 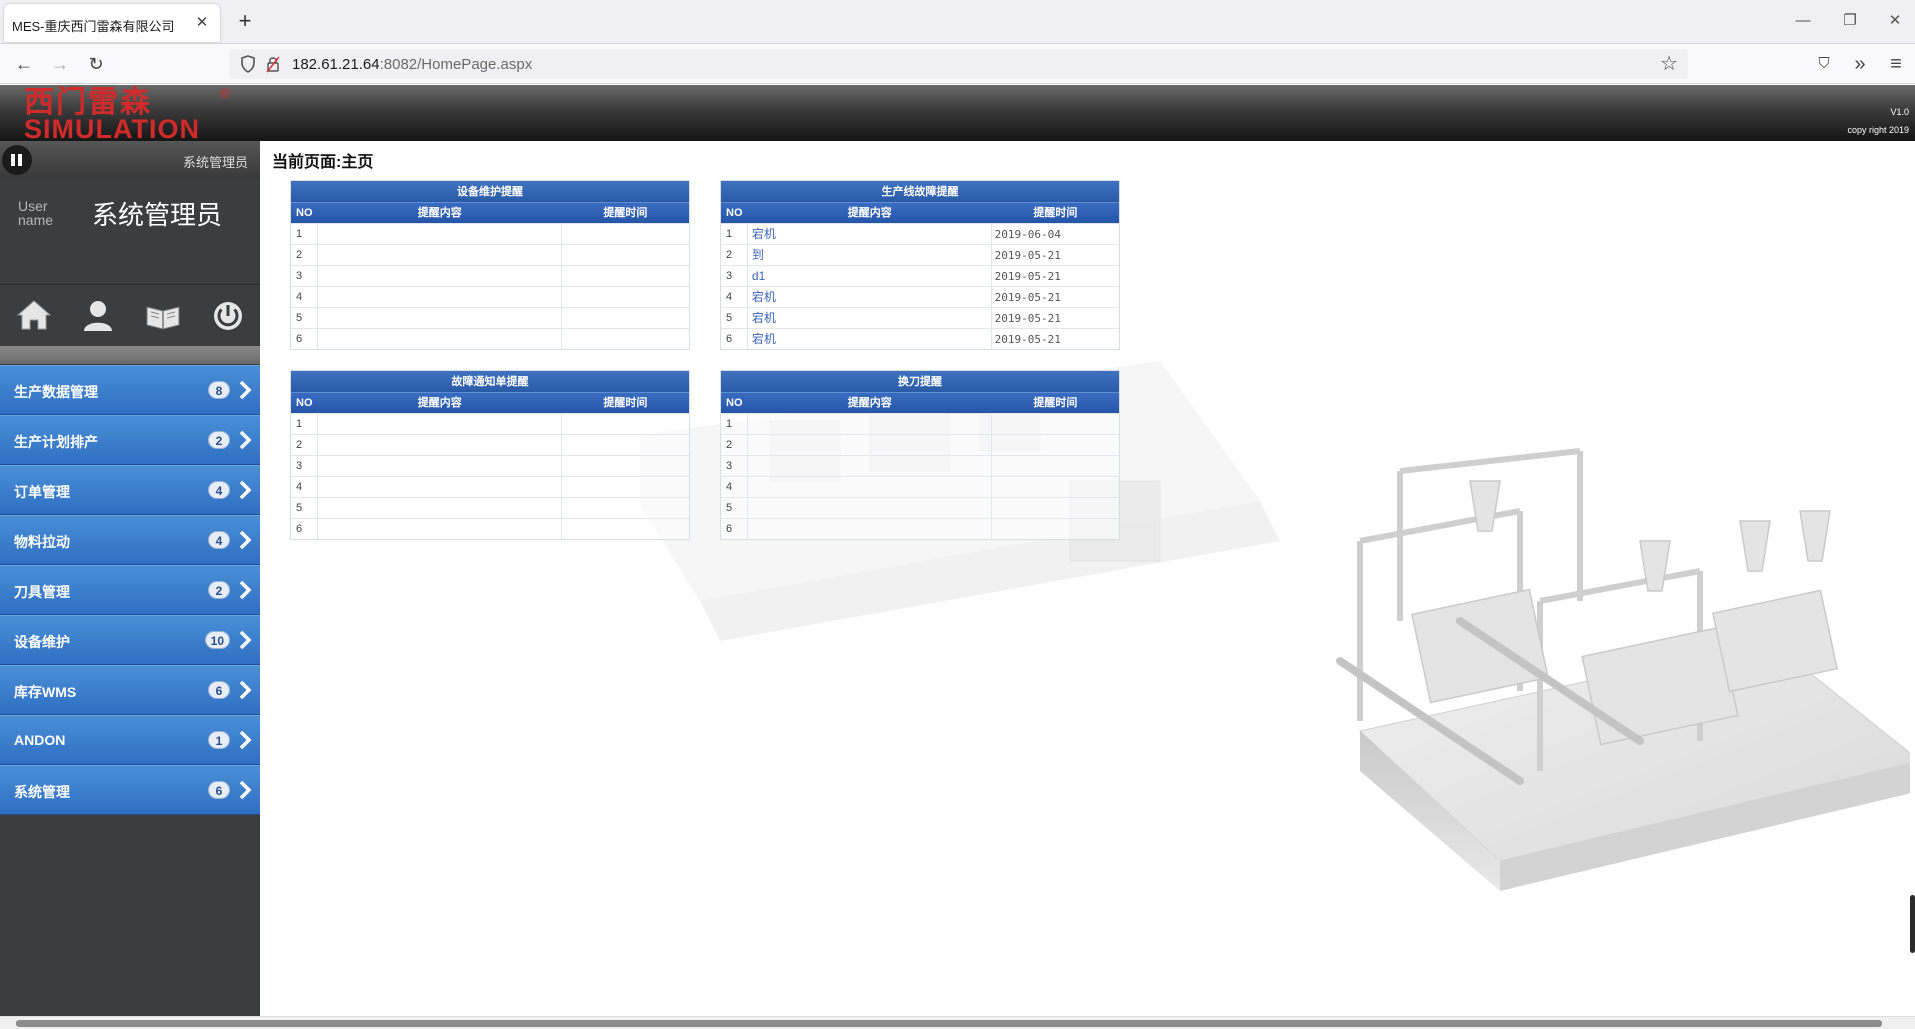 I want to click on table-row: 2, so click(x=490, y=254).